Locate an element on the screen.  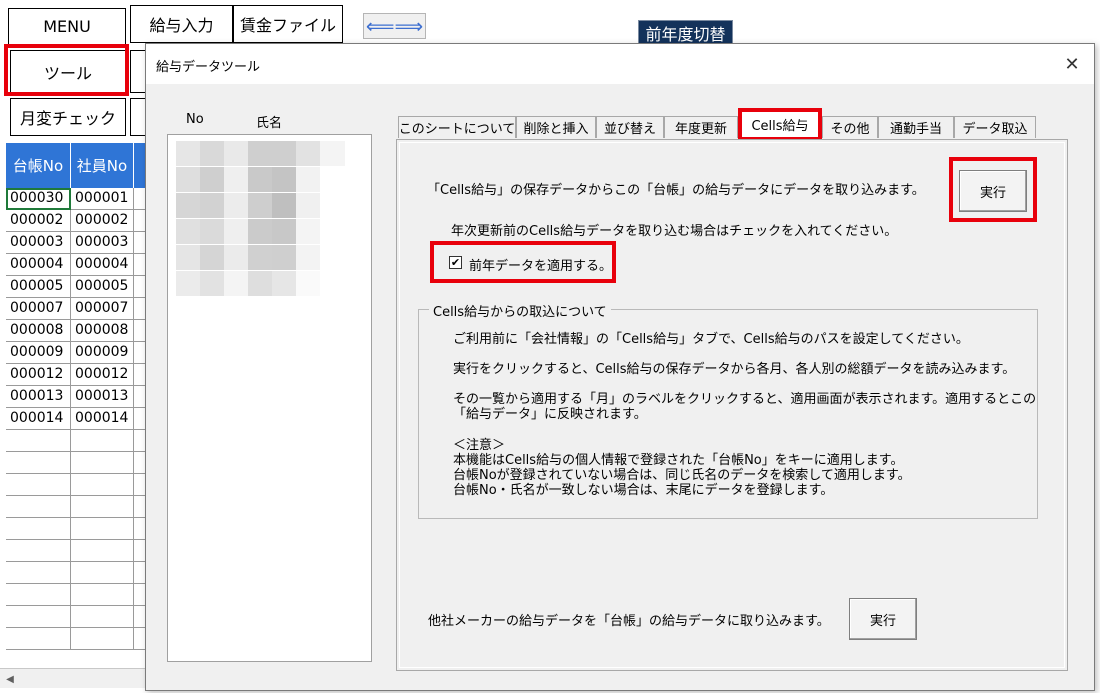
checkbox-highlight is located at coordinates (523, 262).